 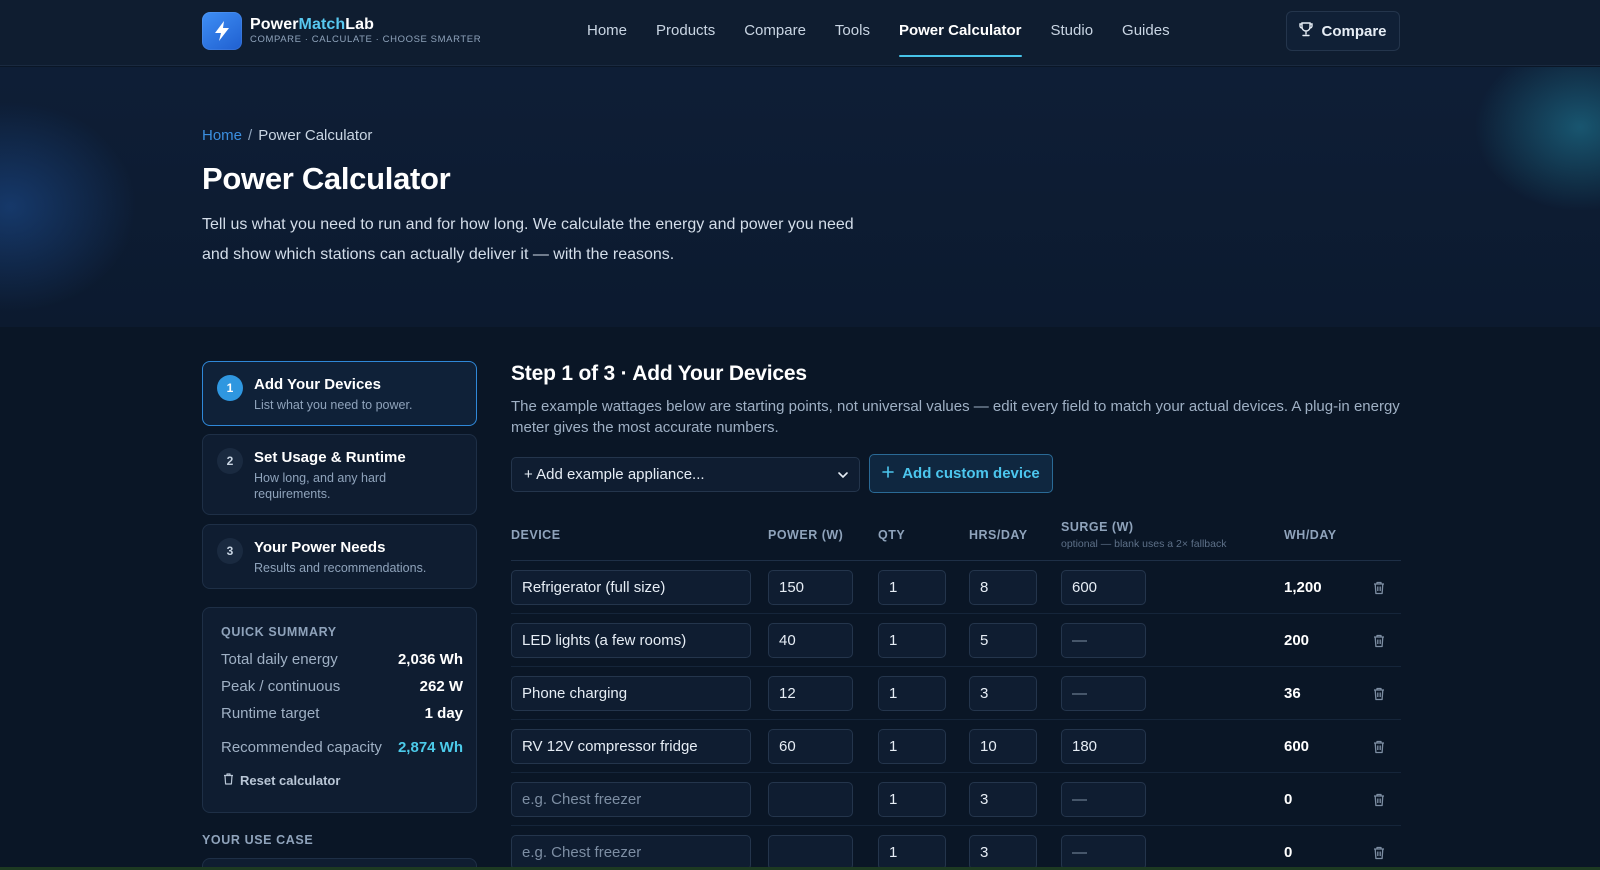 I want to click on add-custom-device-button: Add custom device, so click(x=961, y=473).